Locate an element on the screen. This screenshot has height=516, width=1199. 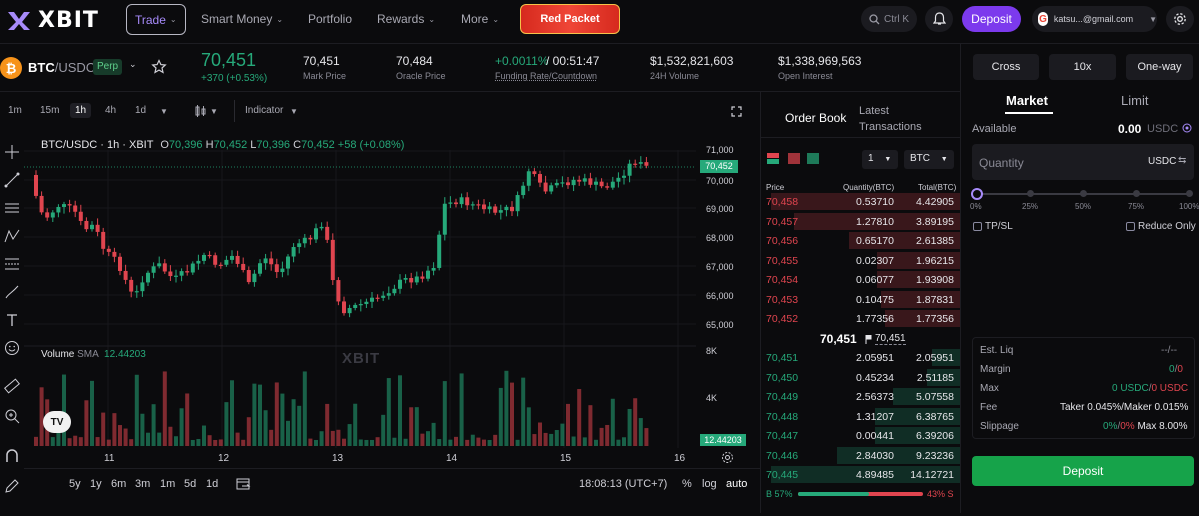
quantity-input: Quantity USDC ⇆ is located at coordinates (1083, 162).